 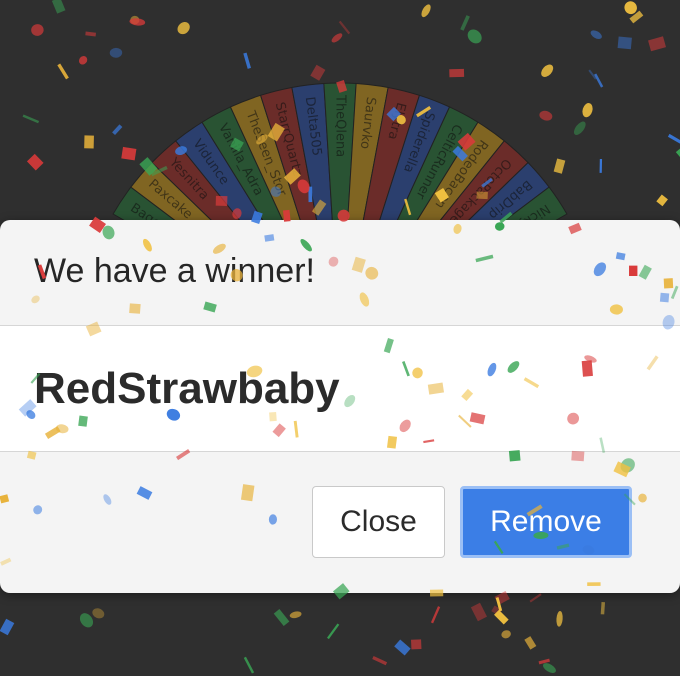 I want to click on close-button: Close, so click(x=378, y=522).